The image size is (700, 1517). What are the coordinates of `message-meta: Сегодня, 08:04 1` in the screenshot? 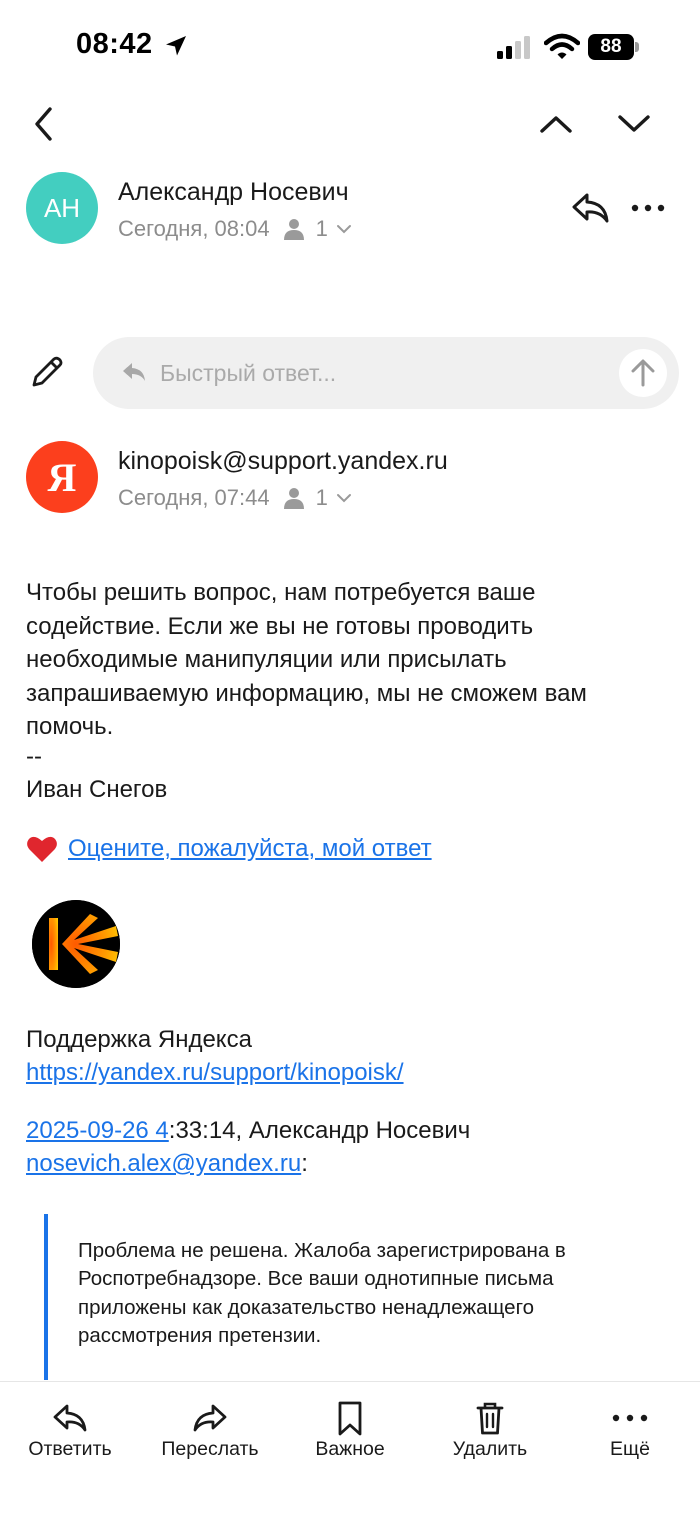 It's located at (235, 229).